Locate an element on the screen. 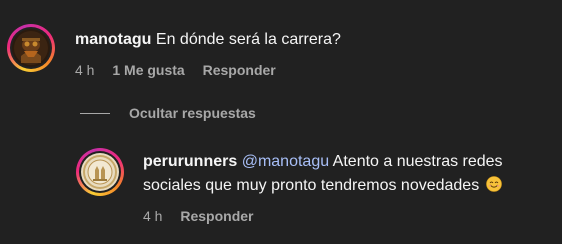  avatar-perurunners is located at coordinates (100, 172).